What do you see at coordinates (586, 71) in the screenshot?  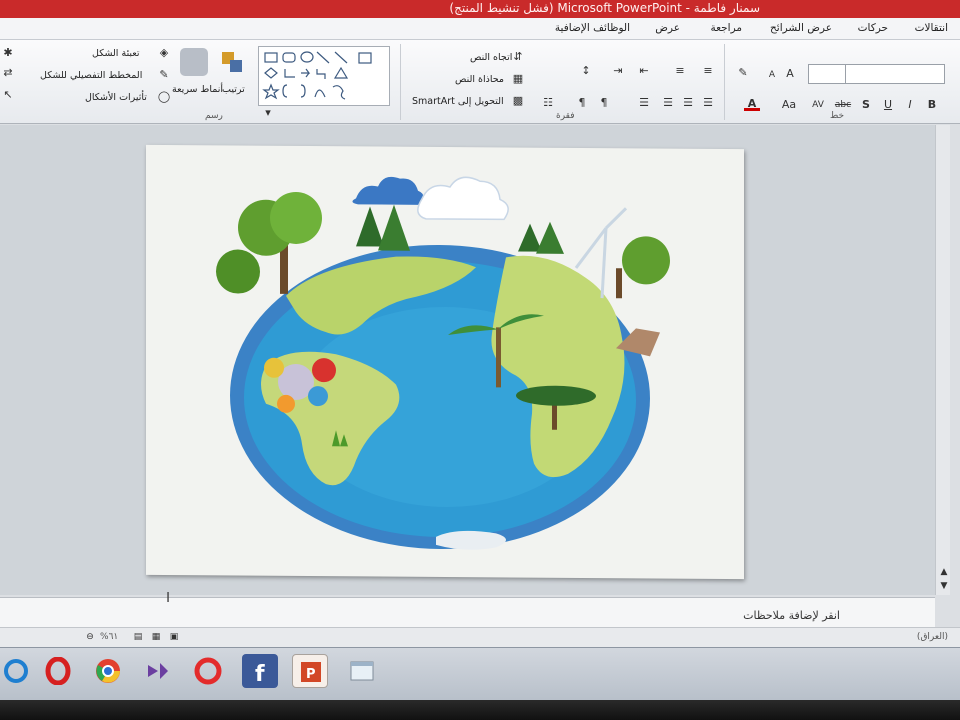 I see `line-spacing-icon: ↕` at bounding box center [586, 71].